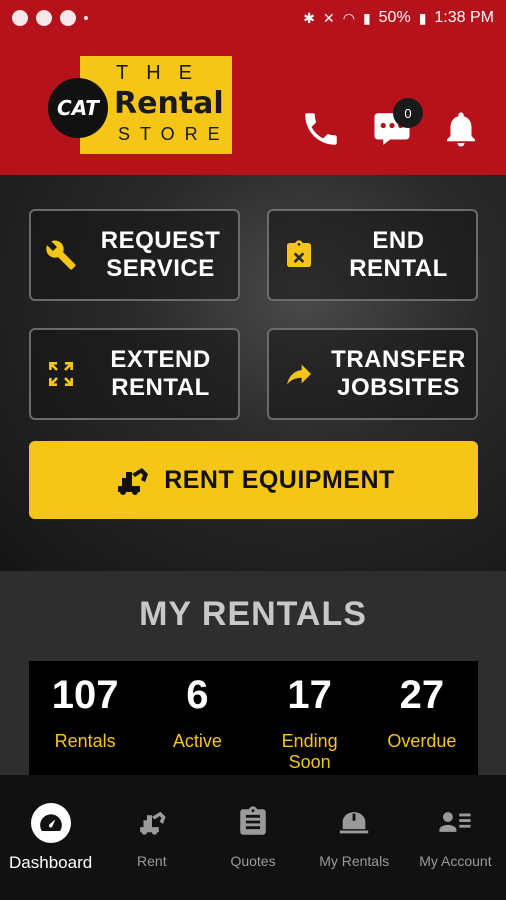 The image size is (506, 900). I want to click on transfer-jobsites-button: TRANSFER JOBSITES, so click(372, 374).